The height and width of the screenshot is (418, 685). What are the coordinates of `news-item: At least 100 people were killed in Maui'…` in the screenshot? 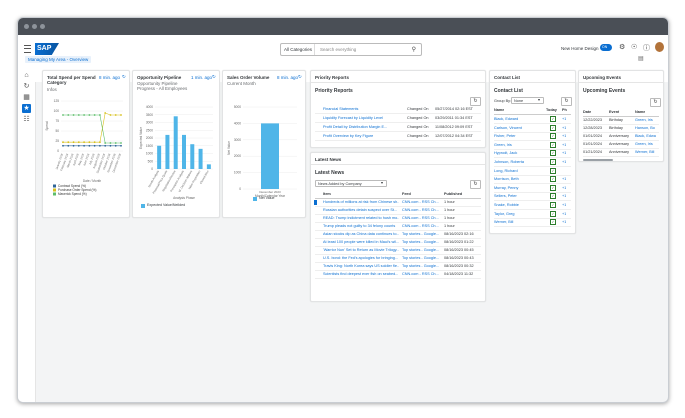 It's located at (361, 242).